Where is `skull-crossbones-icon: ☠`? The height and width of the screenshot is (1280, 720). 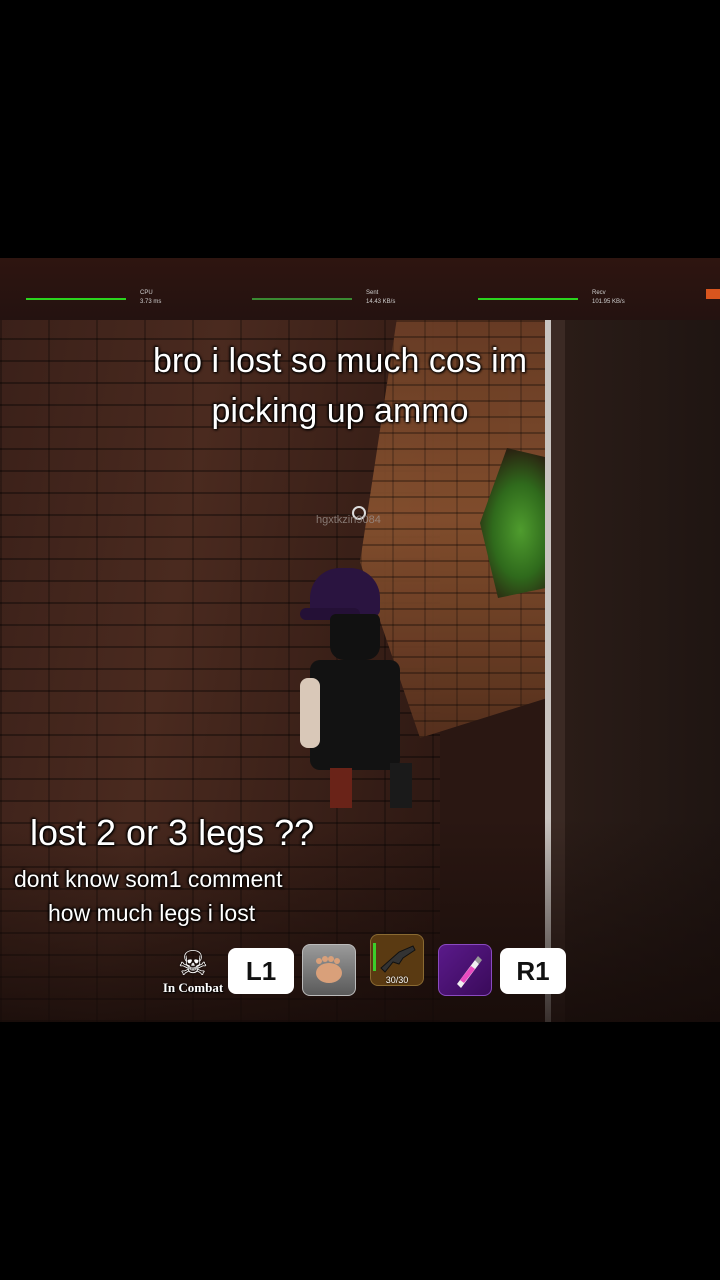
skull-crossbones-icon: ☠ is located at coordinates (193, 964).